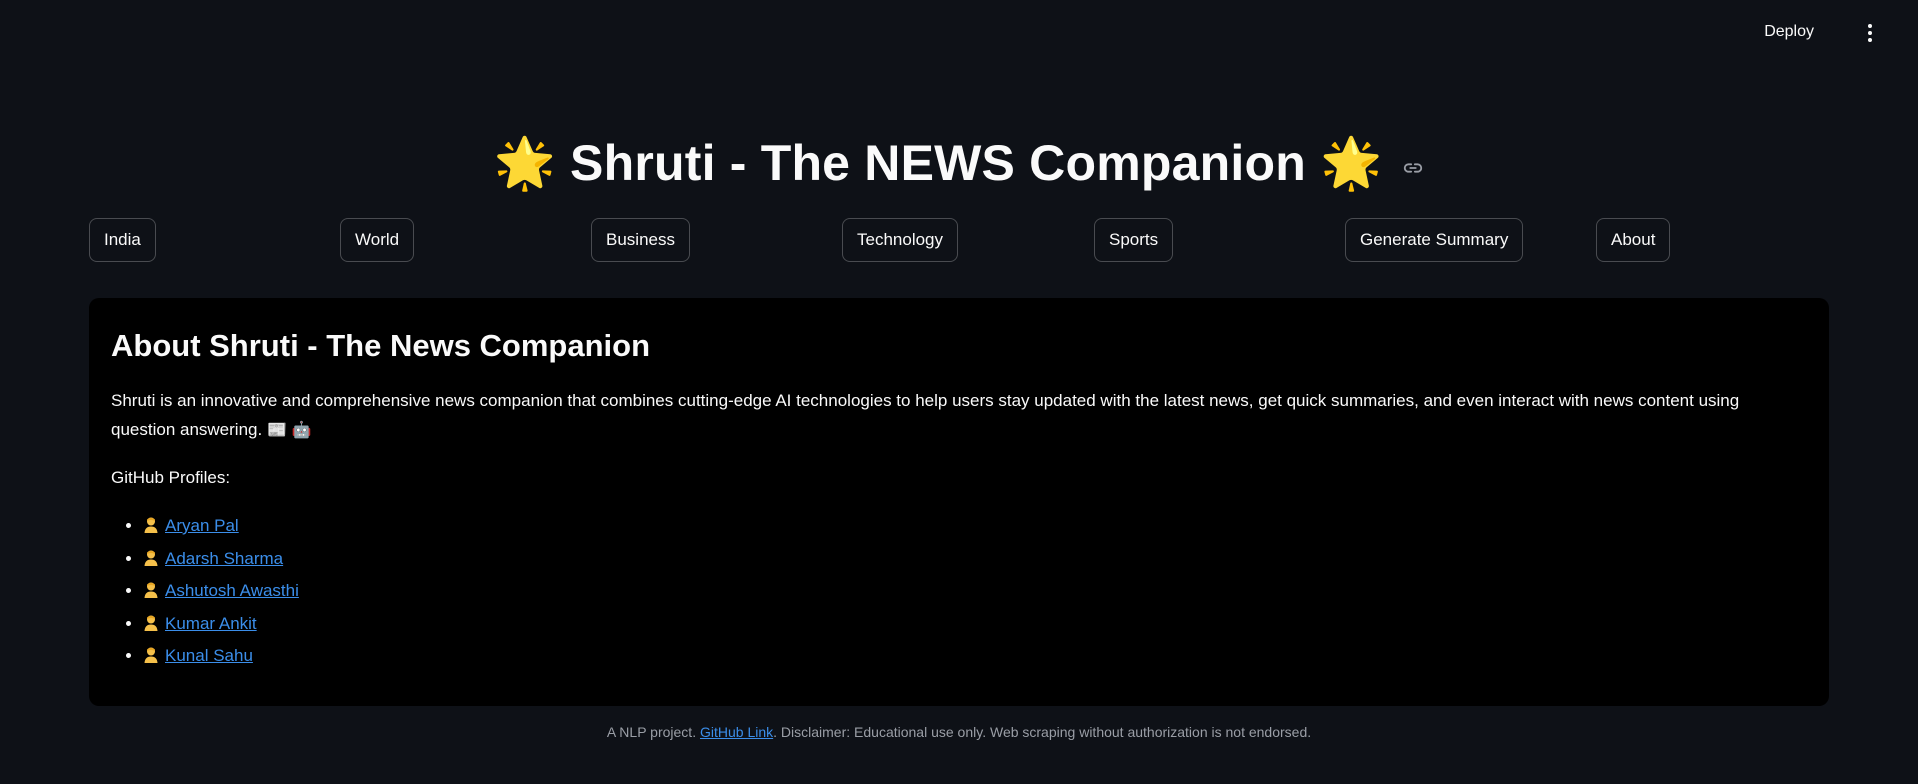  I want to click on profile-name: Aryan Pal, so click(202, 525).